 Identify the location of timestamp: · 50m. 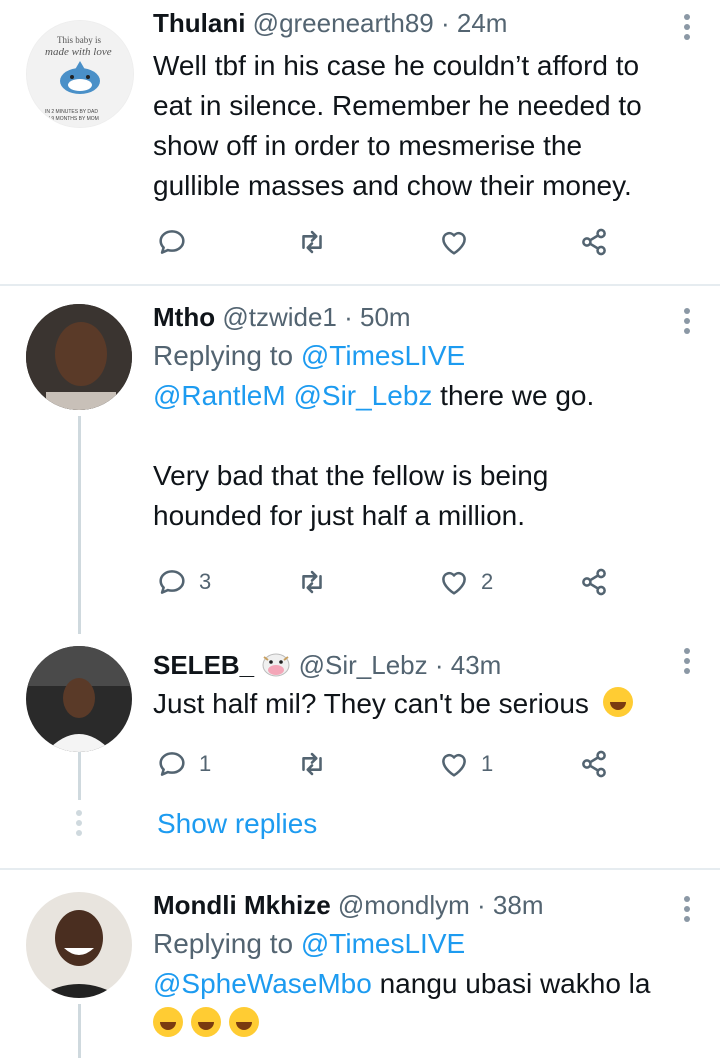
(377, 317).